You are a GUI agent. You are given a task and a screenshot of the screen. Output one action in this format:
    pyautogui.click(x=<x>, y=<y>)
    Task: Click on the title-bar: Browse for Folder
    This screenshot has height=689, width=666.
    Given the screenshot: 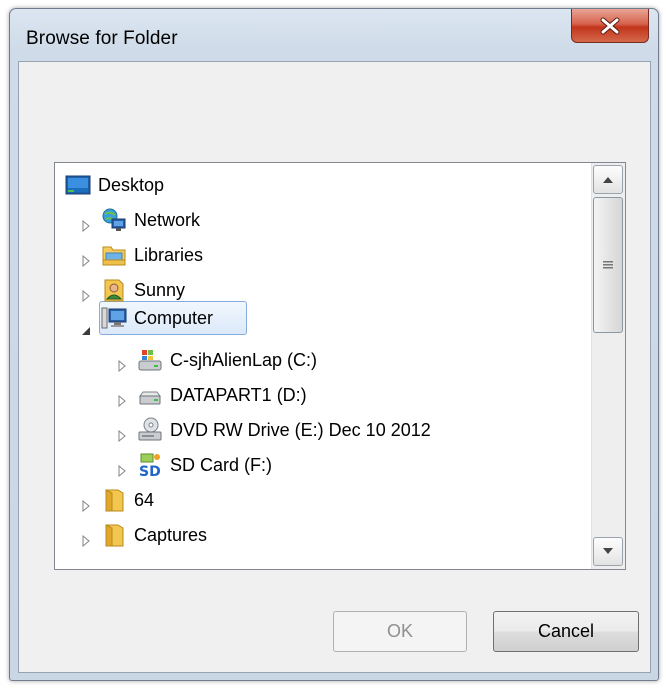 What is the action you would take?
    pyautogui.click(x=334, y=35)
    